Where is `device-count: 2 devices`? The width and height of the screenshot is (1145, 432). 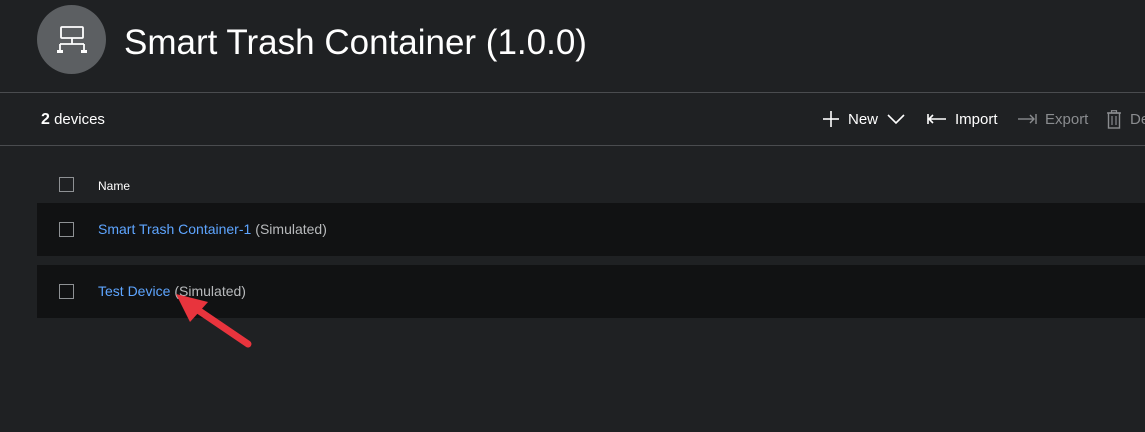 device-count: 2 devices is located at coordinates (73, 120).